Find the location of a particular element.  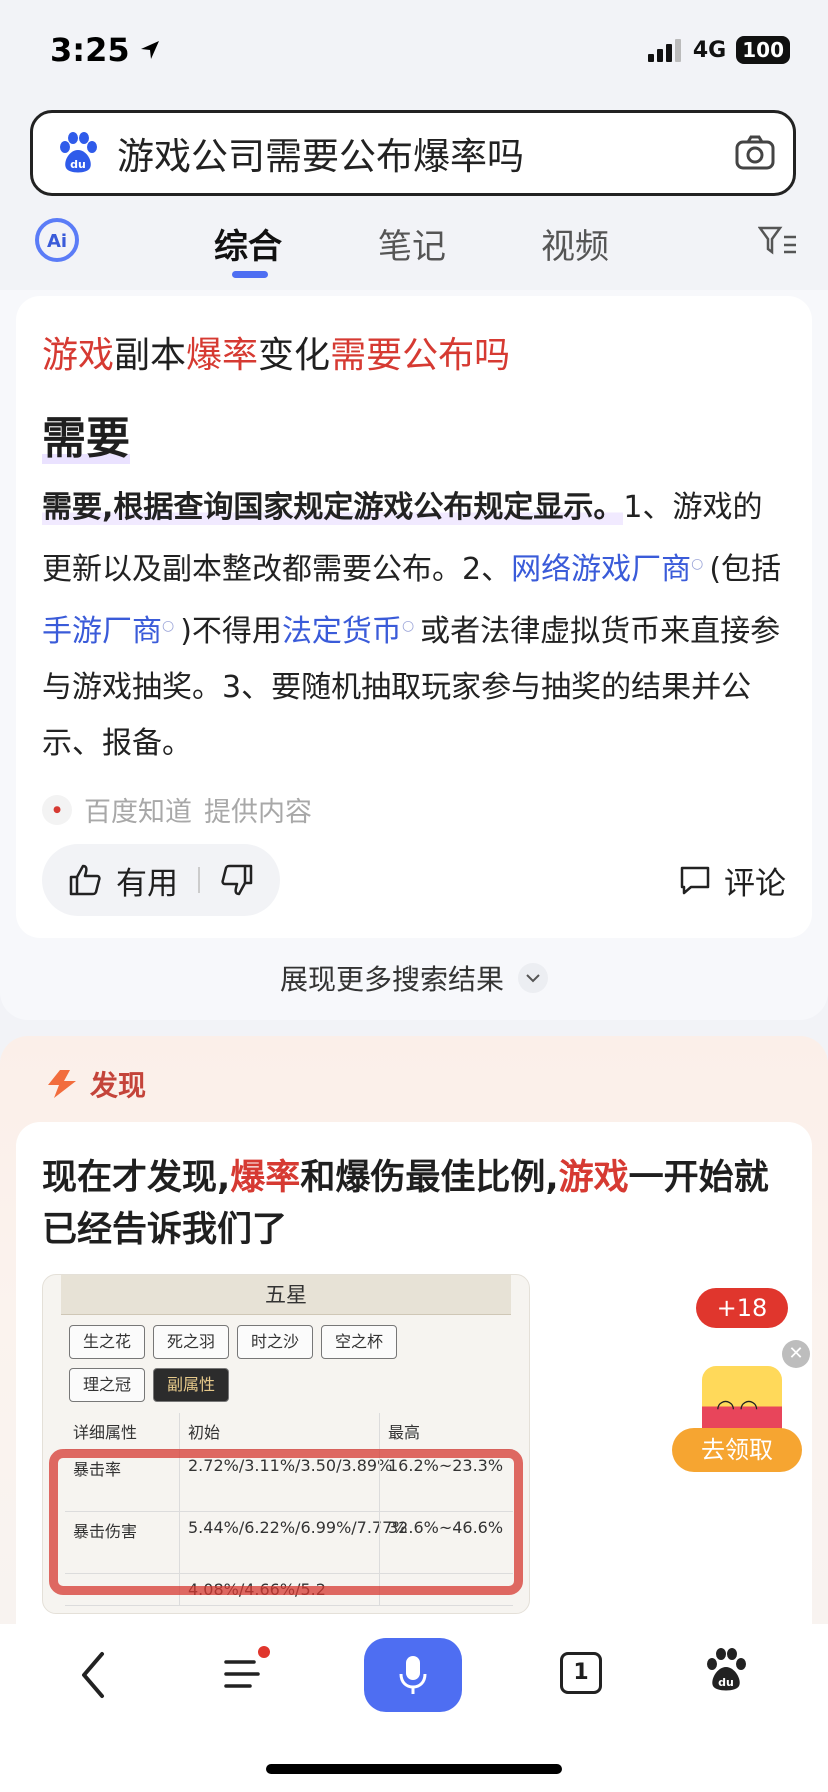

baidu-home-icon: du is located at coordinates (726, 1670).